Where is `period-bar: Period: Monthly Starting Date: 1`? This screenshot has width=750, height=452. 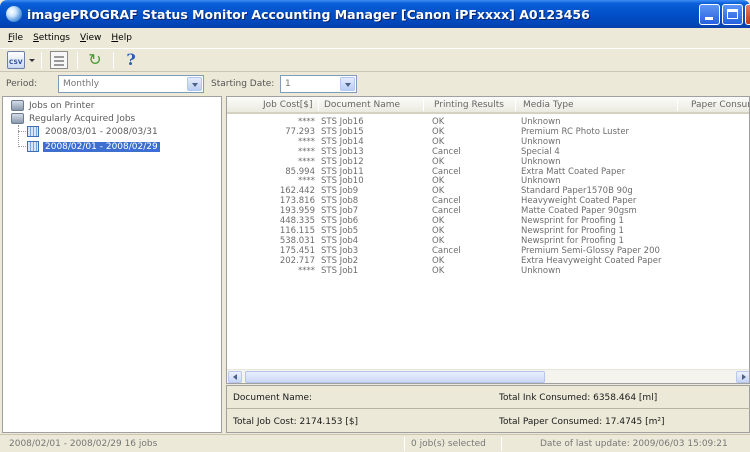 period-bar: Period: Monthly Starting Date: 1 is located at coordinates (375, 84).